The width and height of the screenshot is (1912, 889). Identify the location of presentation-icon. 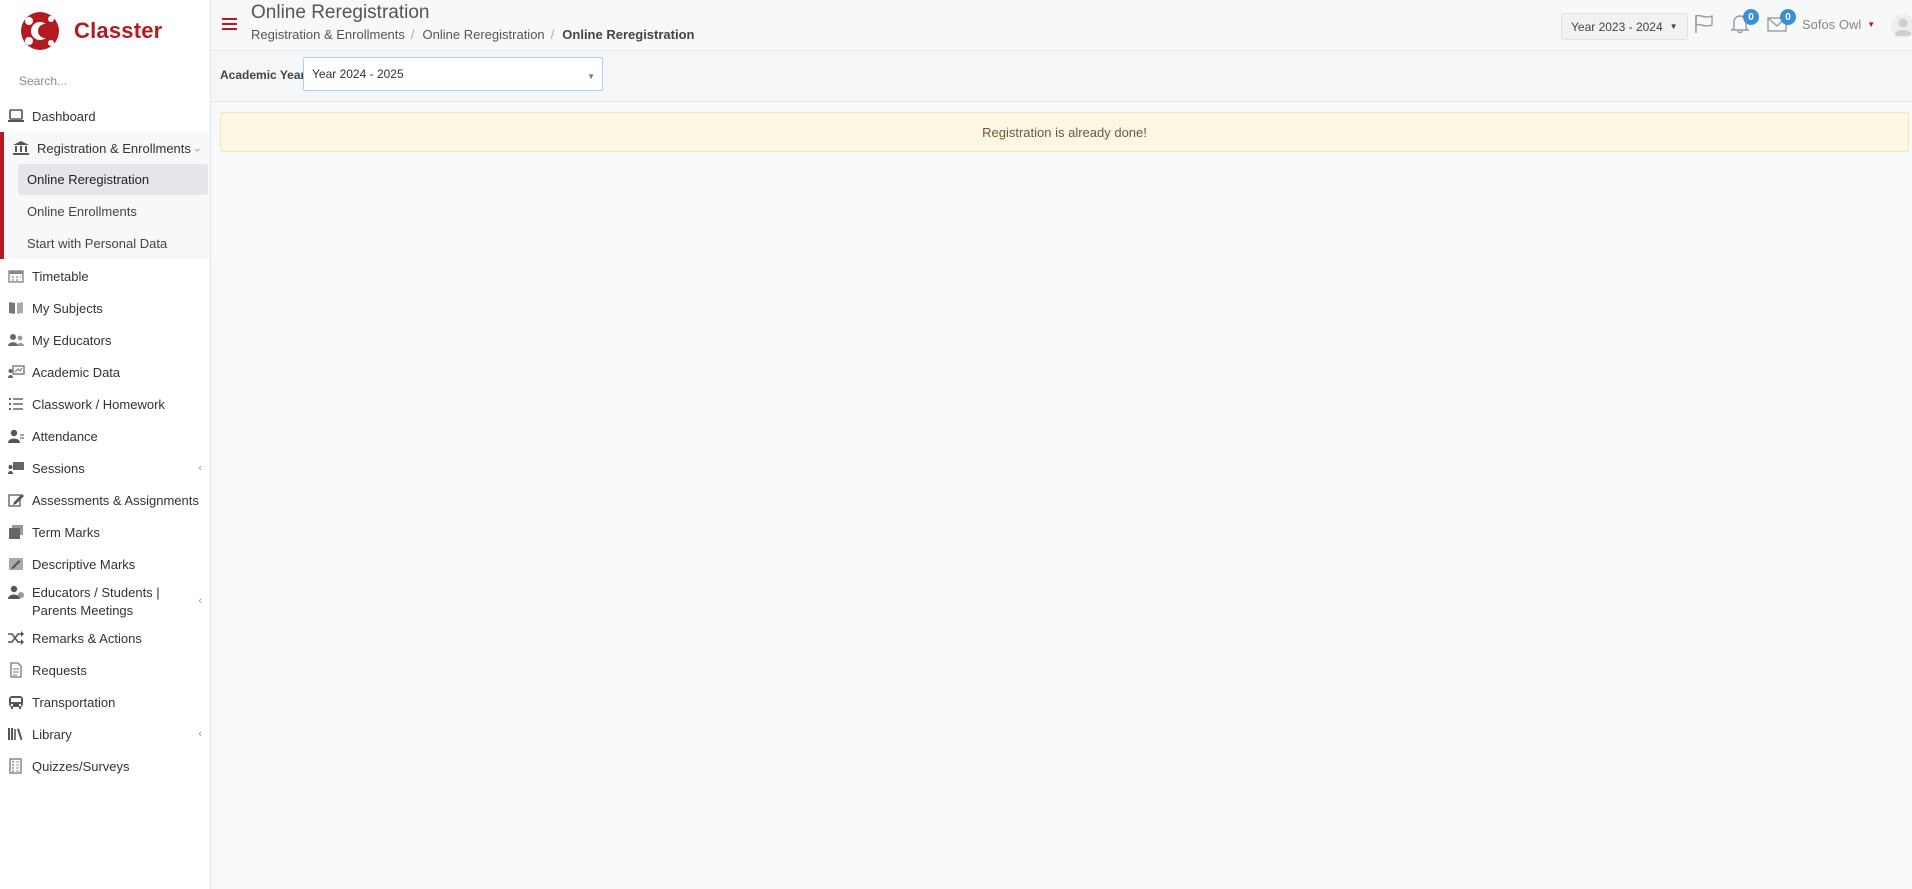
(16, 372).